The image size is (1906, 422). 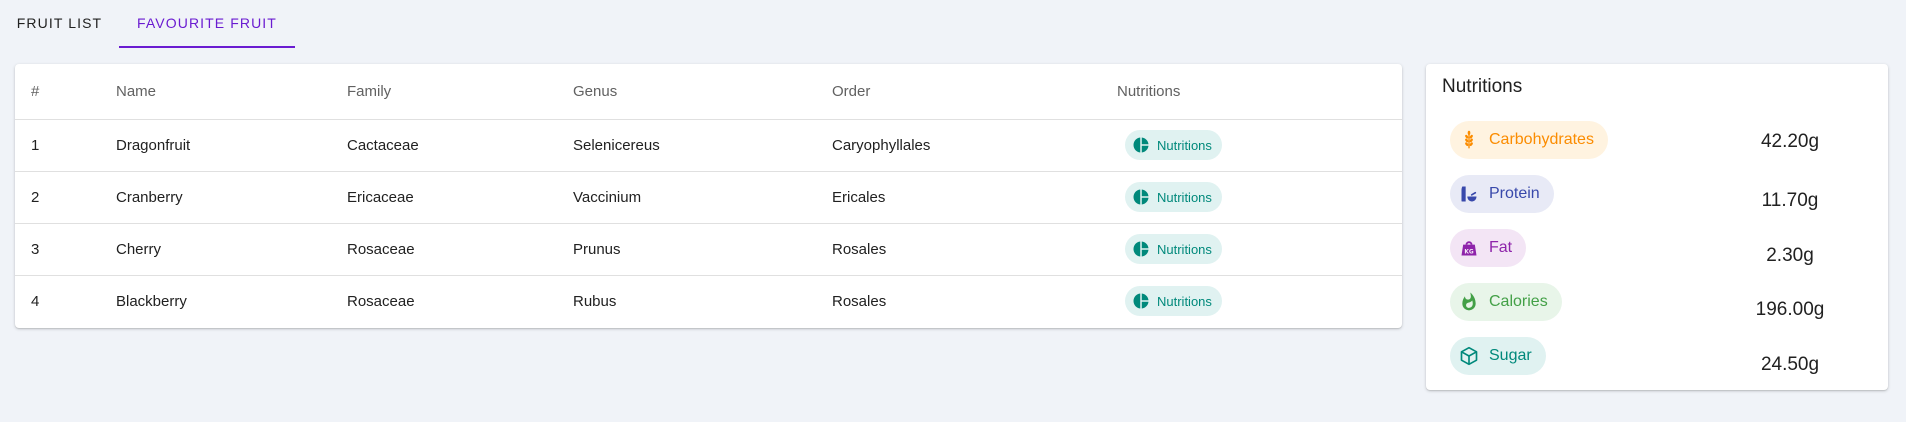 I want to click on cell-family: Ericaceae, so click(x=460, y=197).